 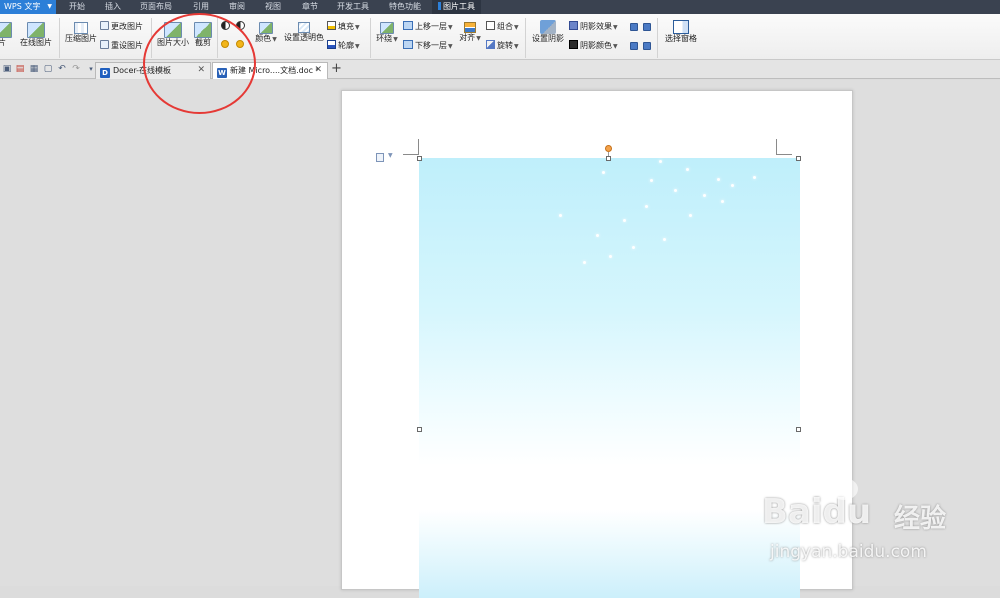 I want to click on shadow-nudge-up-buttons, so click(x=640, y=27).